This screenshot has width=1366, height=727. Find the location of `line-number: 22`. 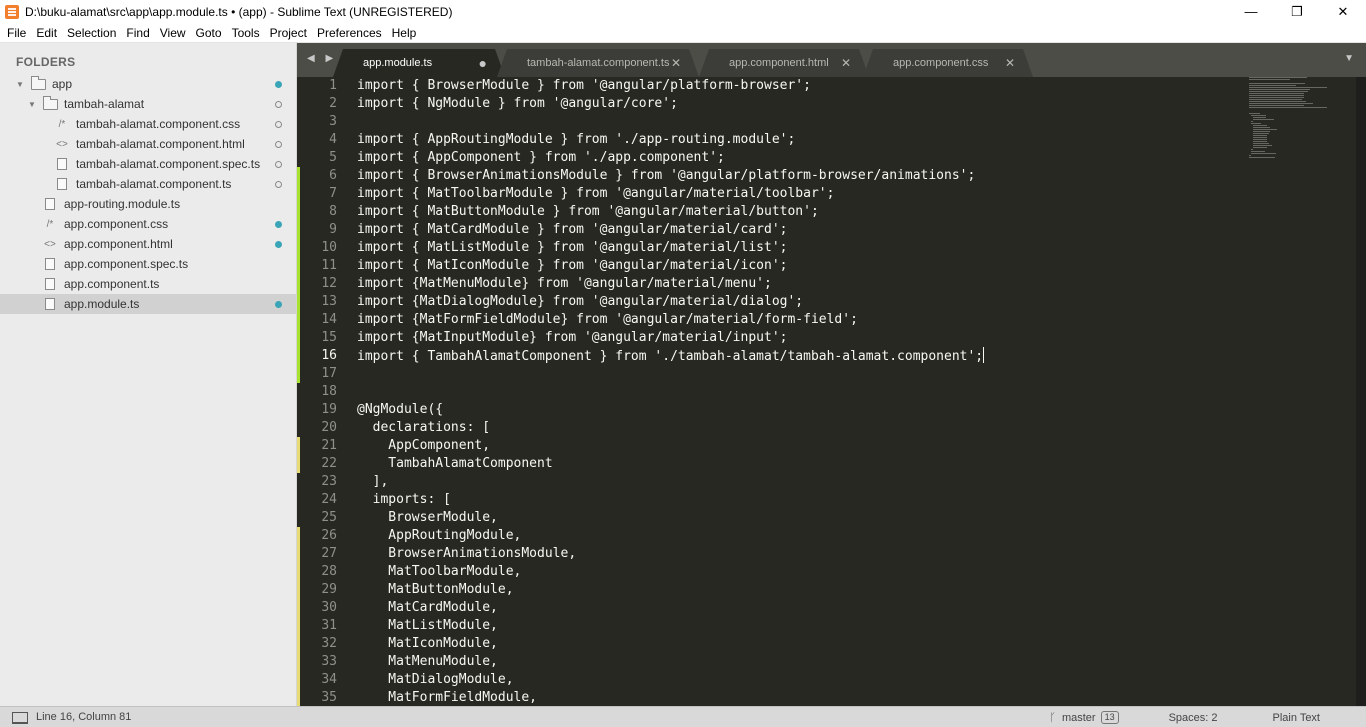

line-number: 22 is located at coordinates (329, 463).